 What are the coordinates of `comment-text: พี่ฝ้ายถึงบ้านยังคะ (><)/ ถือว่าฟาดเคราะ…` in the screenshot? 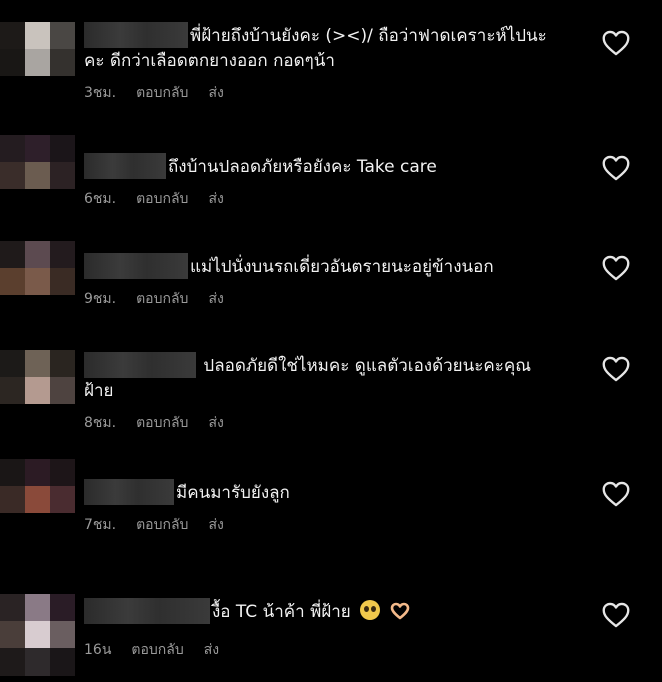 It's located at (338, 35).